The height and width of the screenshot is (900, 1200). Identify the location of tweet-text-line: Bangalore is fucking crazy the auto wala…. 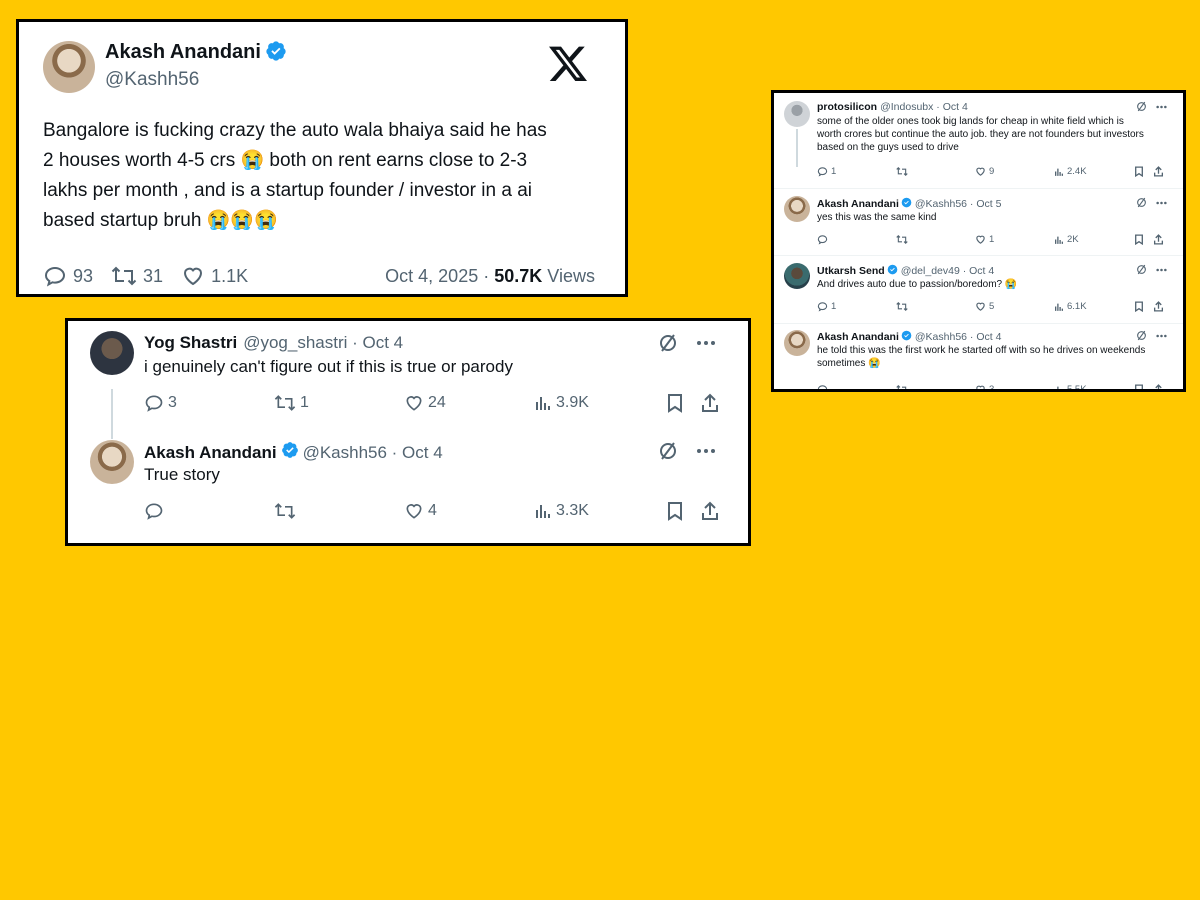
(295, 130).